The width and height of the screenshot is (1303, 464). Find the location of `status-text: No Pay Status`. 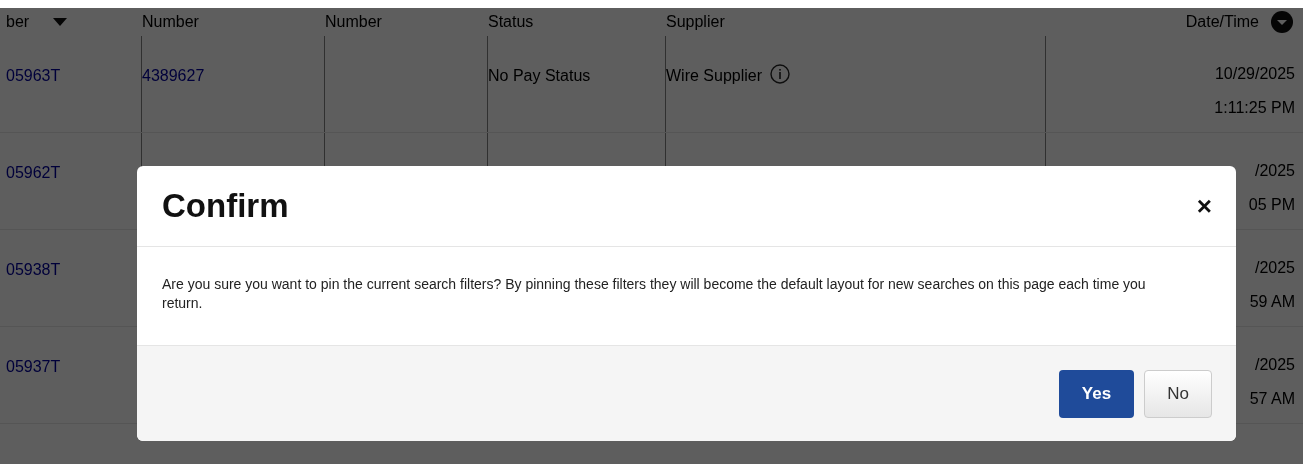

status-text: No Pay Status is located at coordinates (539, 75).